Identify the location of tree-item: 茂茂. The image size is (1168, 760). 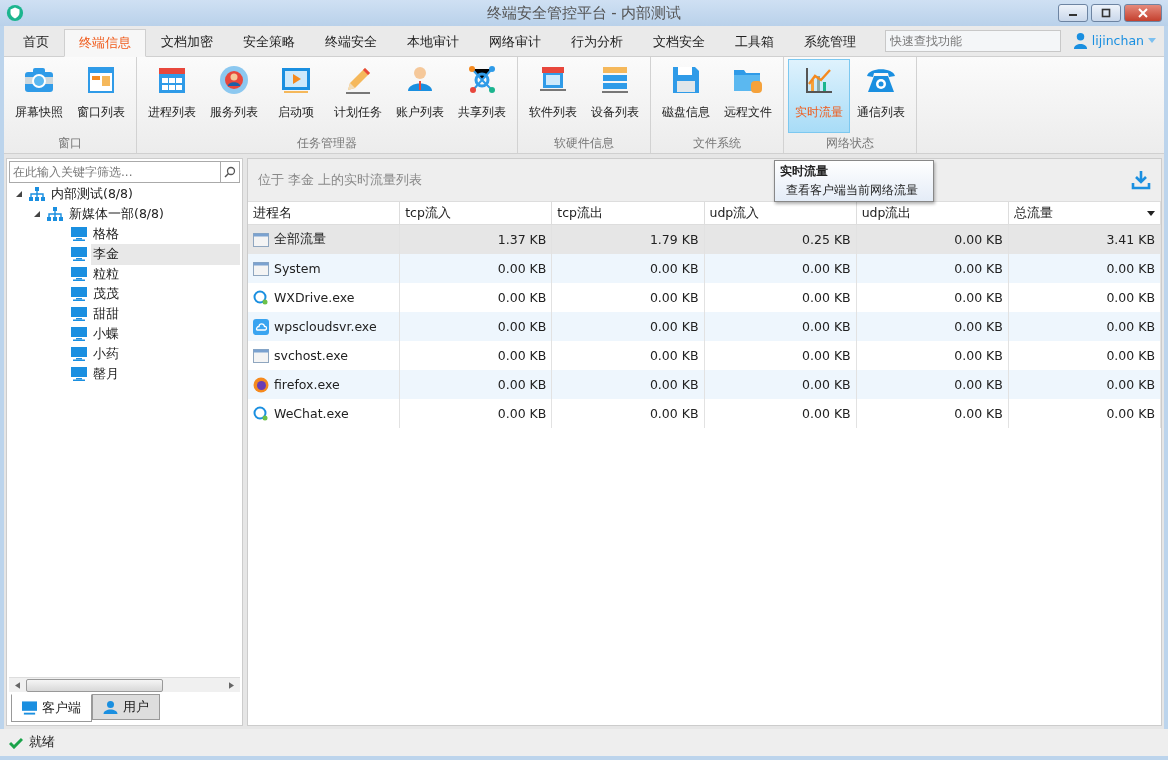
(165, 294).